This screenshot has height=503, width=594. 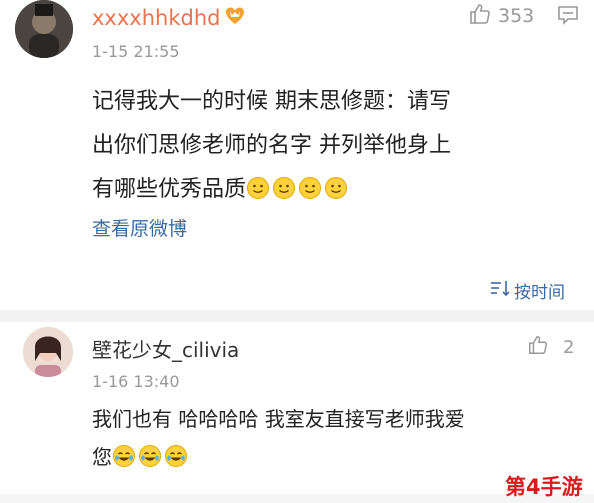 I want to click on sort-by-time-button: 按时间, so click(x=527, y=290).